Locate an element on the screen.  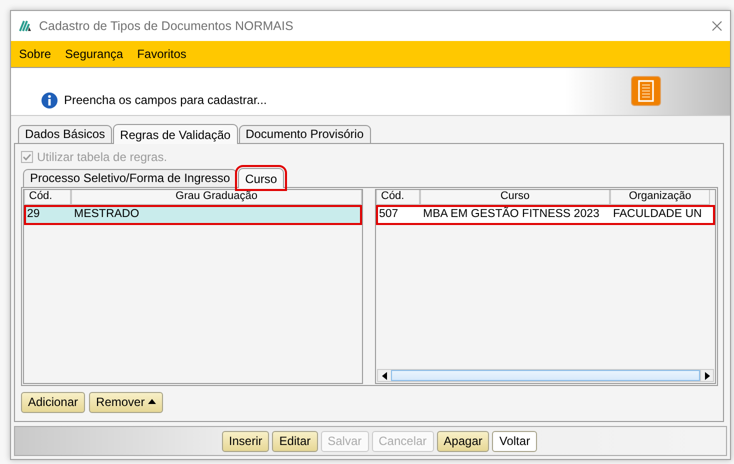
tab: Documento Provisório is located at coordinates (304, 134).